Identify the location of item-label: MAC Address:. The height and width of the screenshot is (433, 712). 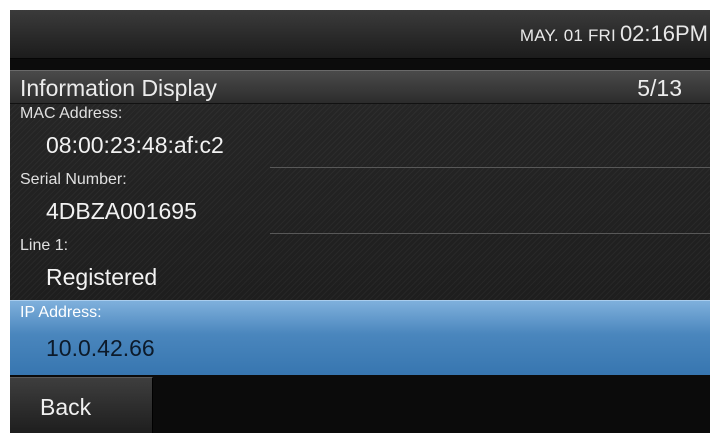
(71, 113).